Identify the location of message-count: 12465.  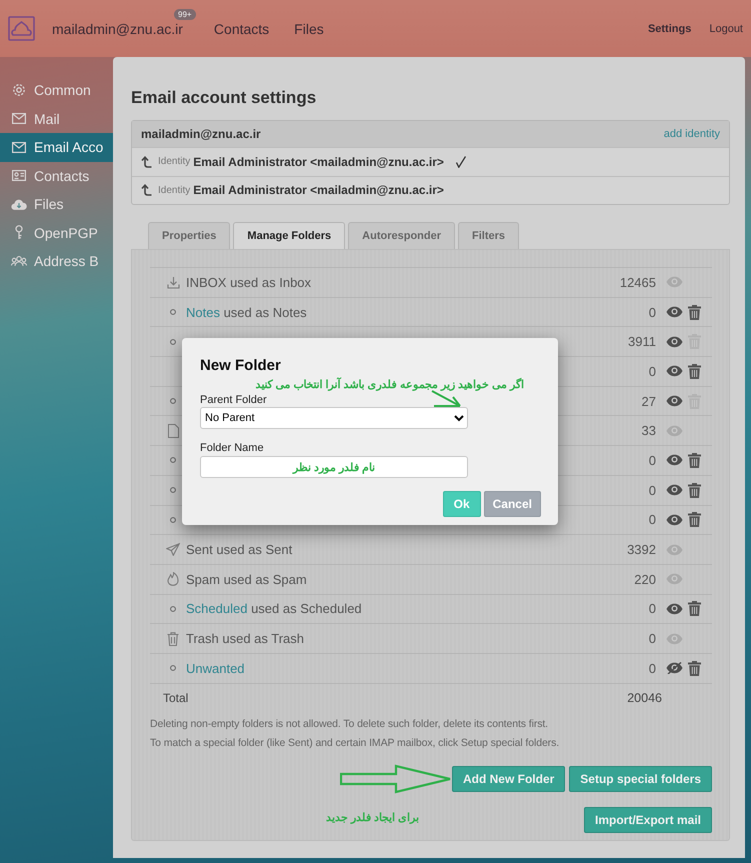
(638, 282).